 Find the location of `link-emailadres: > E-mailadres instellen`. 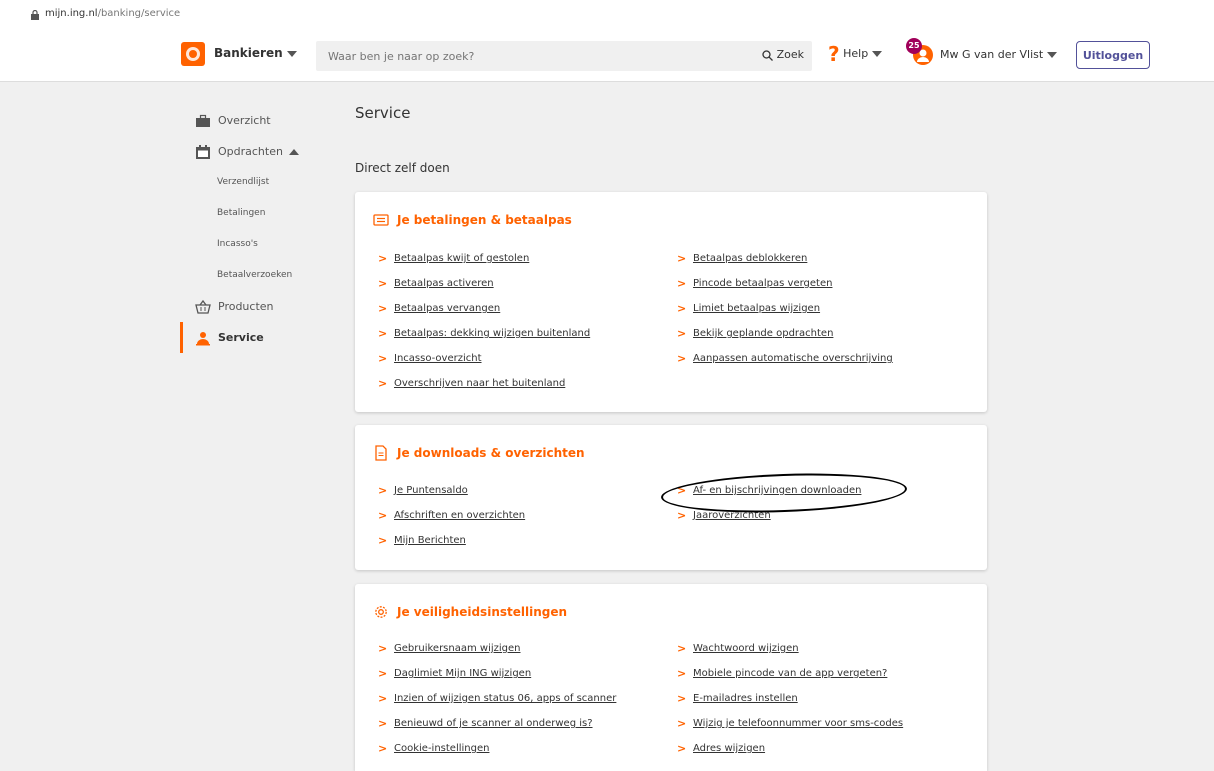

link-emailadres: > E-mailadres instellen is located at coordinates (790, 698).